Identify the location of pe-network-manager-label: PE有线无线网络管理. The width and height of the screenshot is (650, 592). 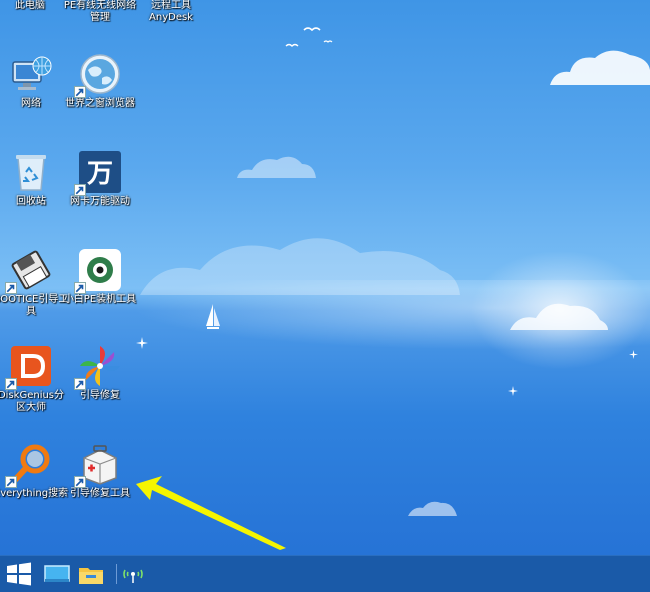
(100, 12).